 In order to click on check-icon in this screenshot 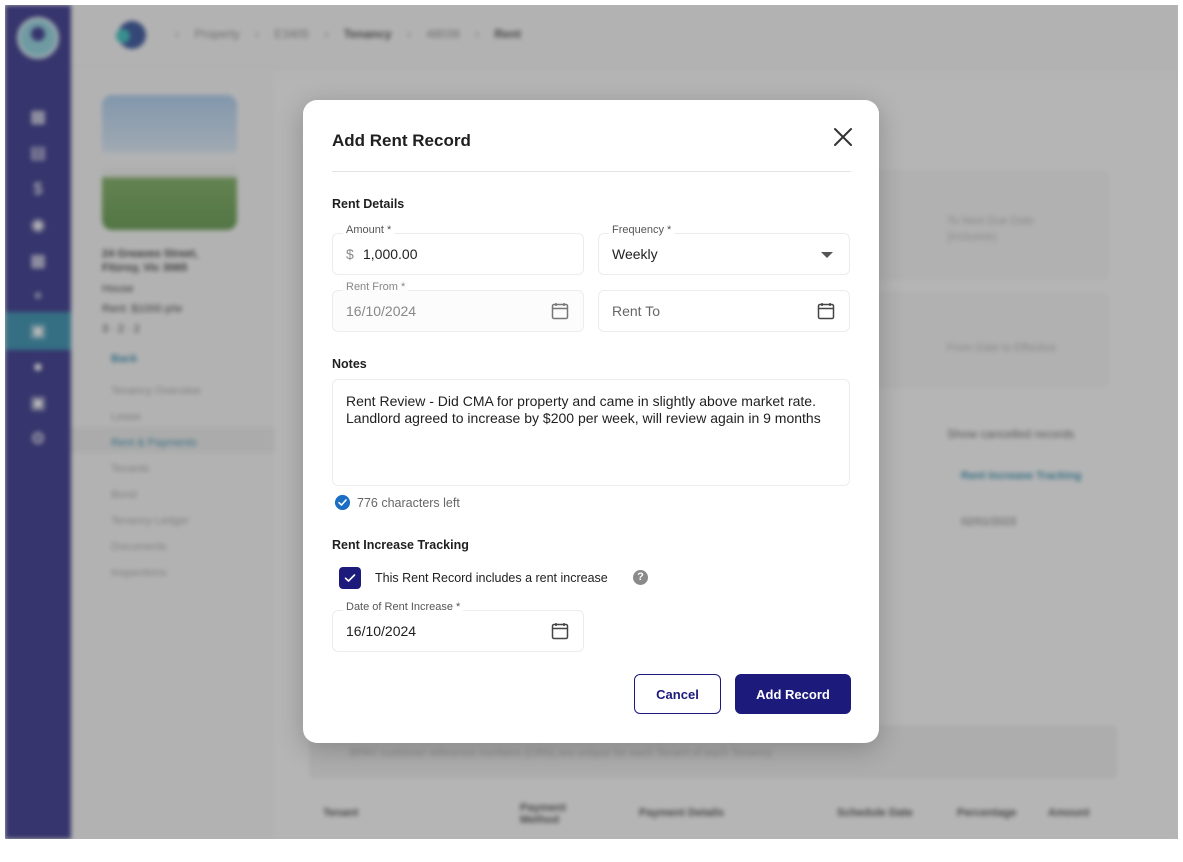, I will do `click(350, 578)`.